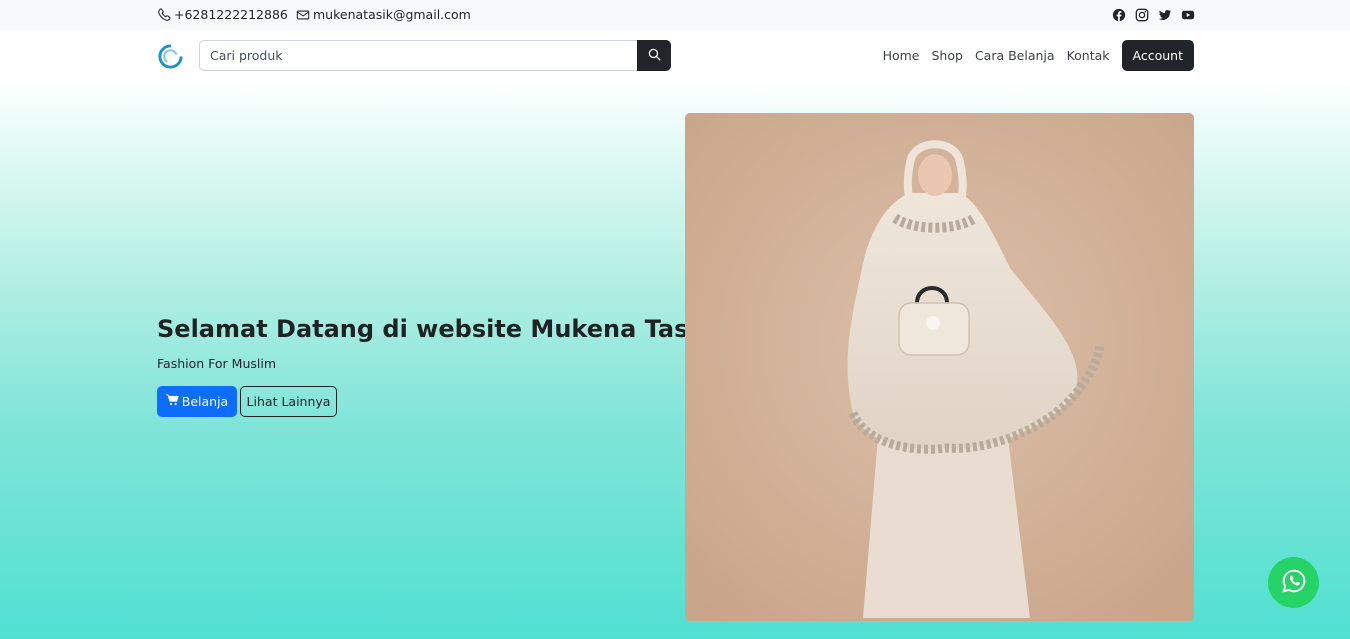 Image resolution: width=1350 pixels, height=639 pixels. I want to click on instagram-icon, so click(1142, 14).